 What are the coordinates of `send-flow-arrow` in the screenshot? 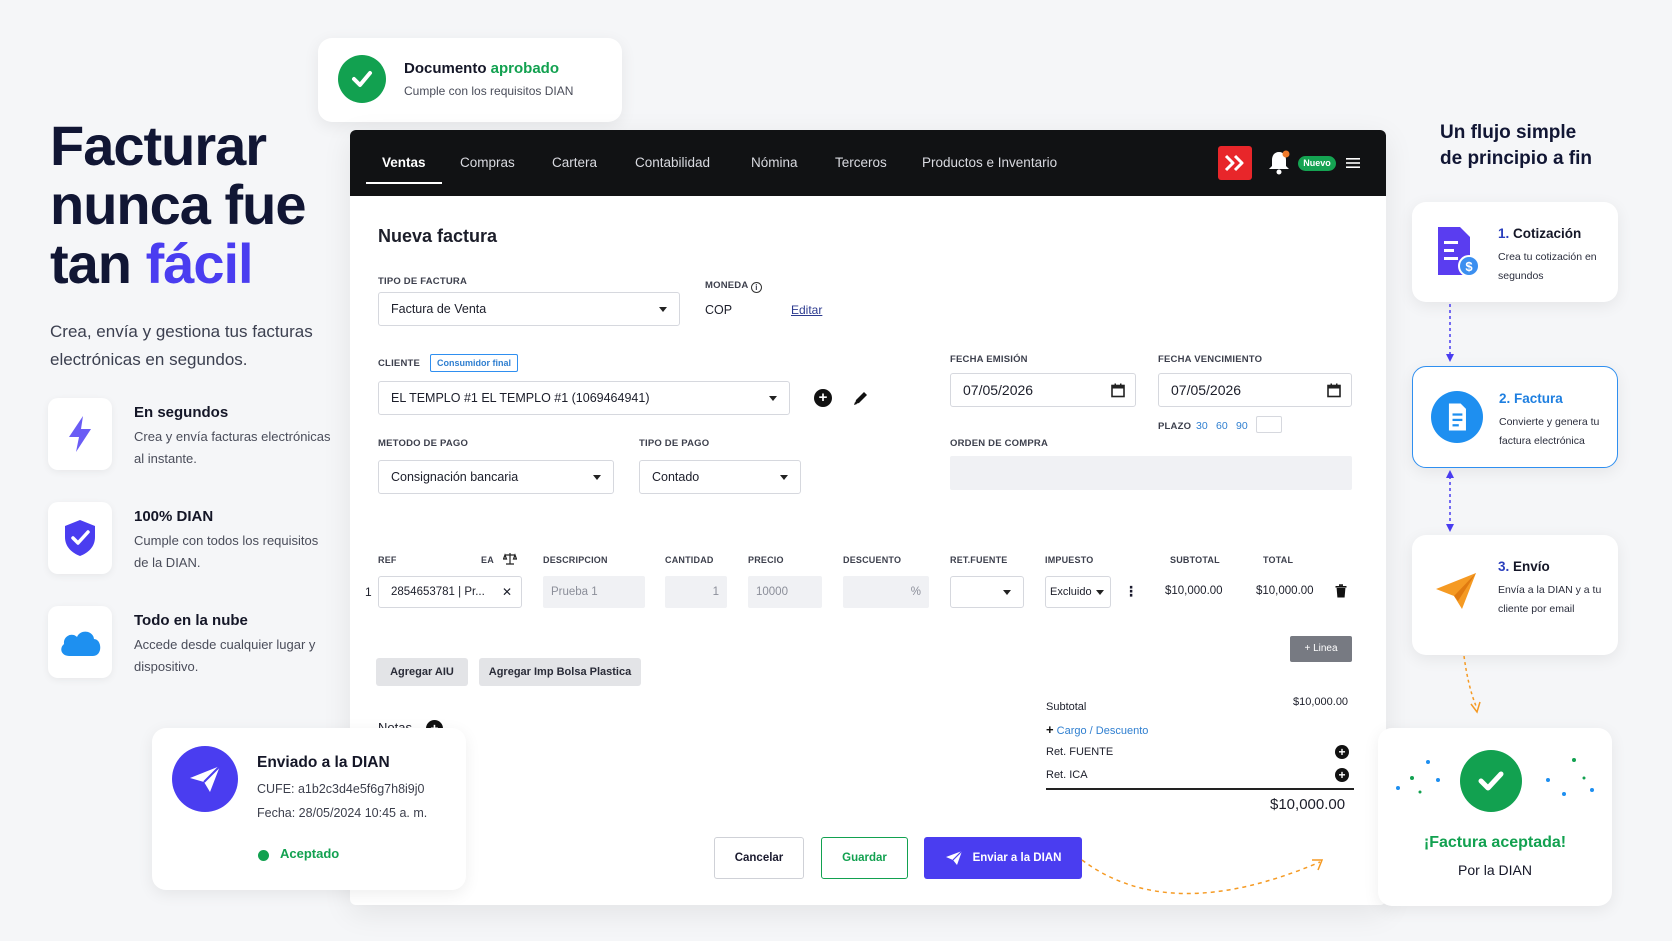 It's located at (1202, 877).